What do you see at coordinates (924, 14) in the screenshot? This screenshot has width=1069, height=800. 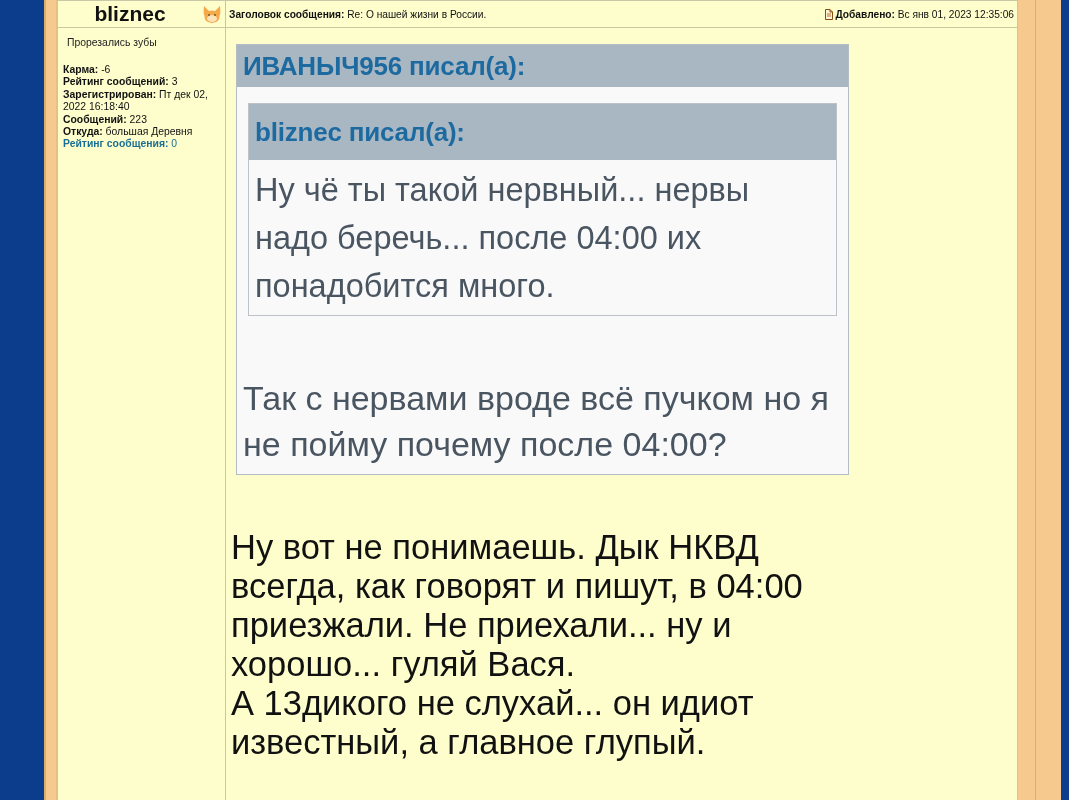 I see `post-date: Добавлено: Вс янв 01, 2023 12:35:06` at bounding box center [924, 14].